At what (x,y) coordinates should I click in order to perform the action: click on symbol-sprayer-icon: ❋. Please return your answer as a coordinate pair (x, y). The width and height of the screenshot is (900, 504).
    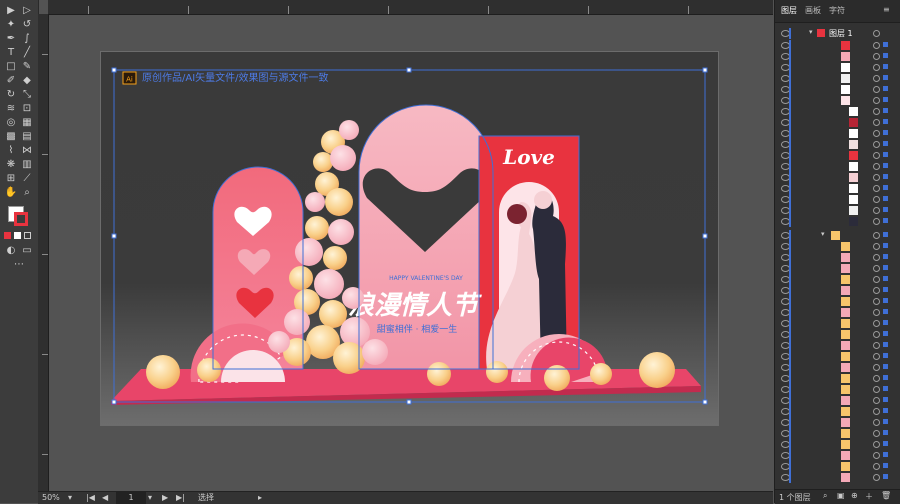
    Looking at the image, I should click on (11, 164).